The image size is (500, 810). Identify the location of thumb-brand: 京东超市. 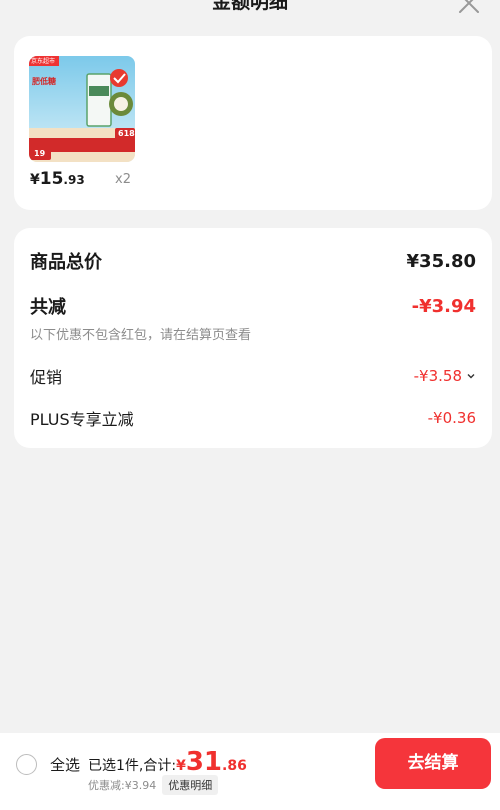
(43, 61).